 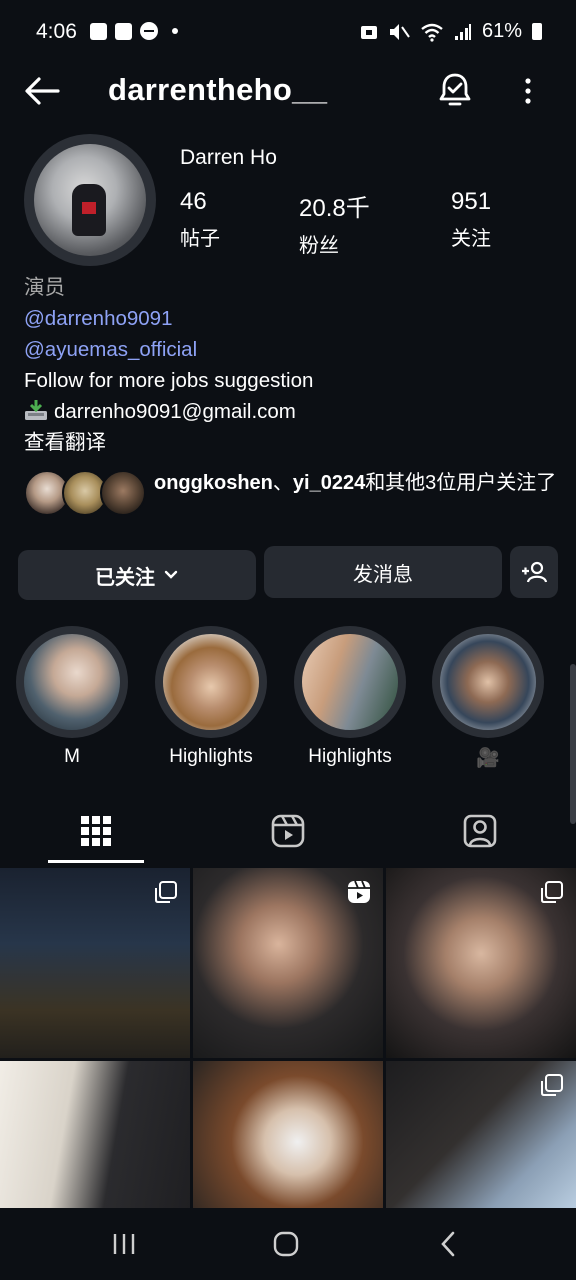 What do you see at coordinates (359, 891) in the screenshot?
I see `reel-icon` at bounding box center [359, 891].